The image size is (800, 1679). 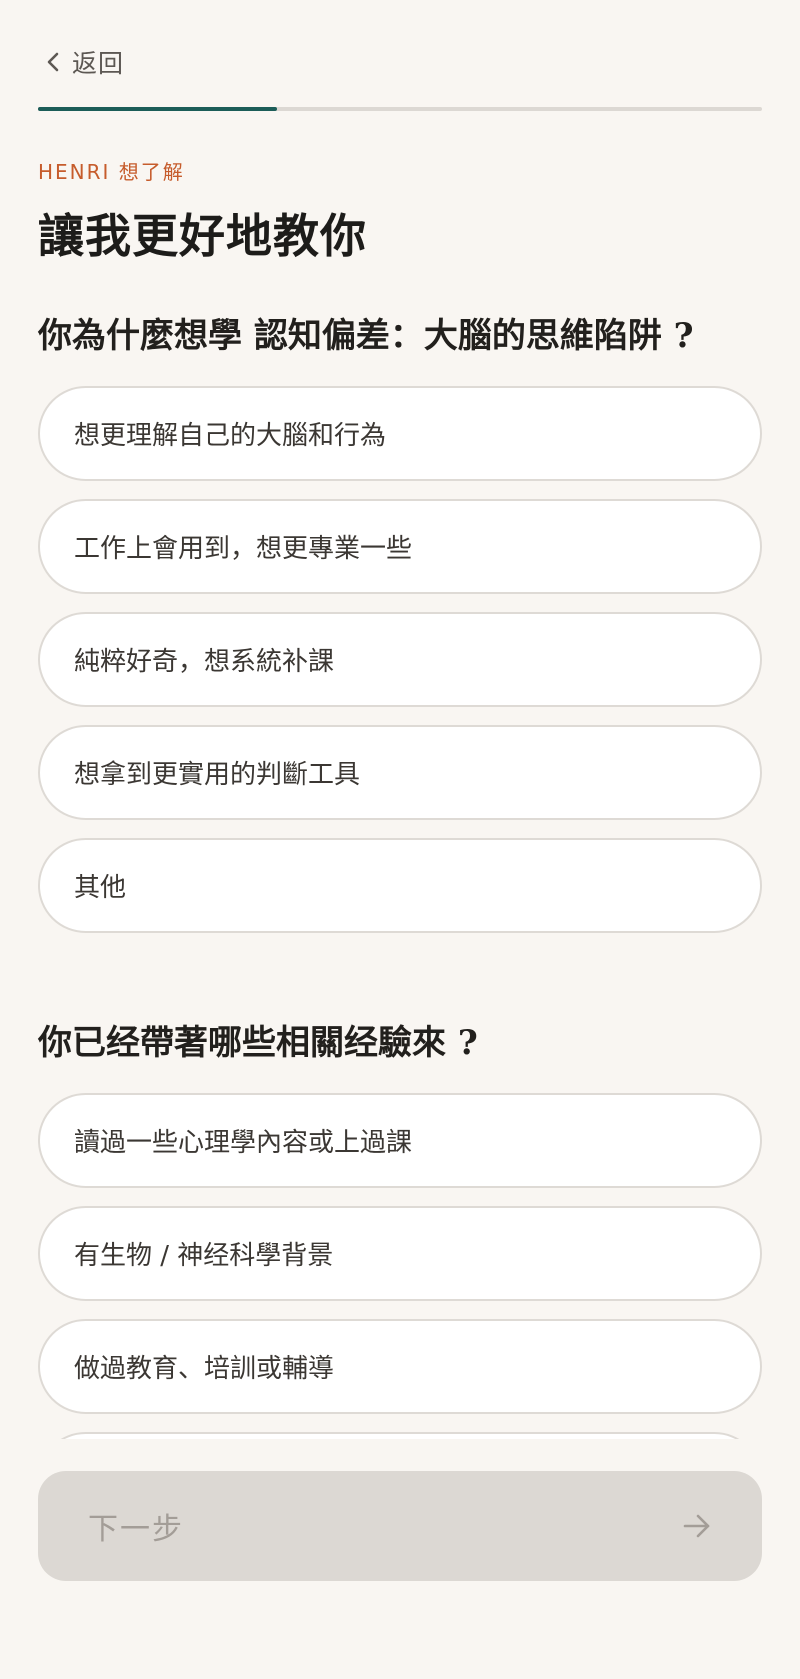 I want to click on back-label: 返回, so click(x=98, y=63).